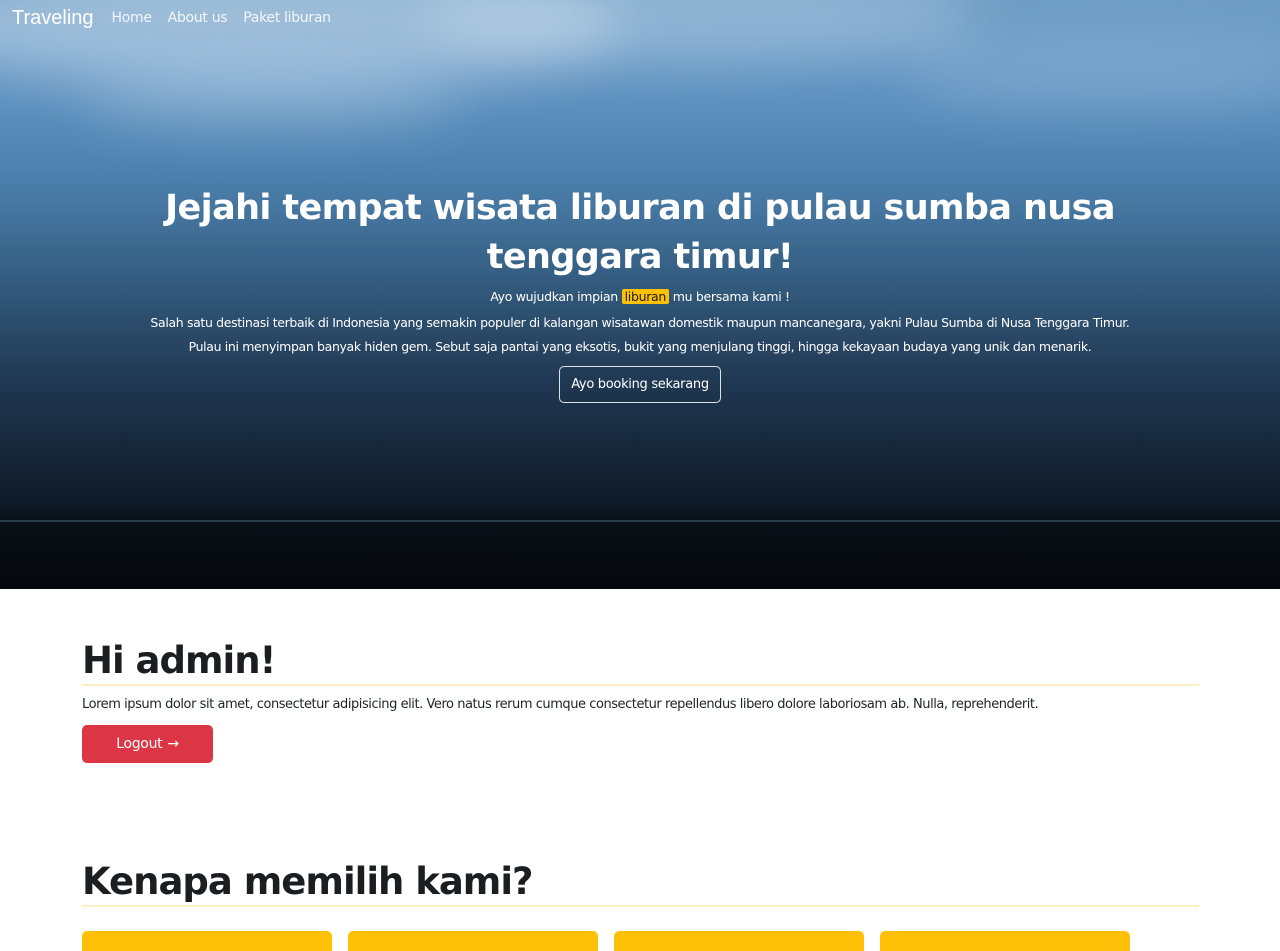 The height and width of the screenshot is (951, 1280). What do you see at coordinates (640, 521) in the screenshot?
I see `shoreline` at bounding box center [640, 521].